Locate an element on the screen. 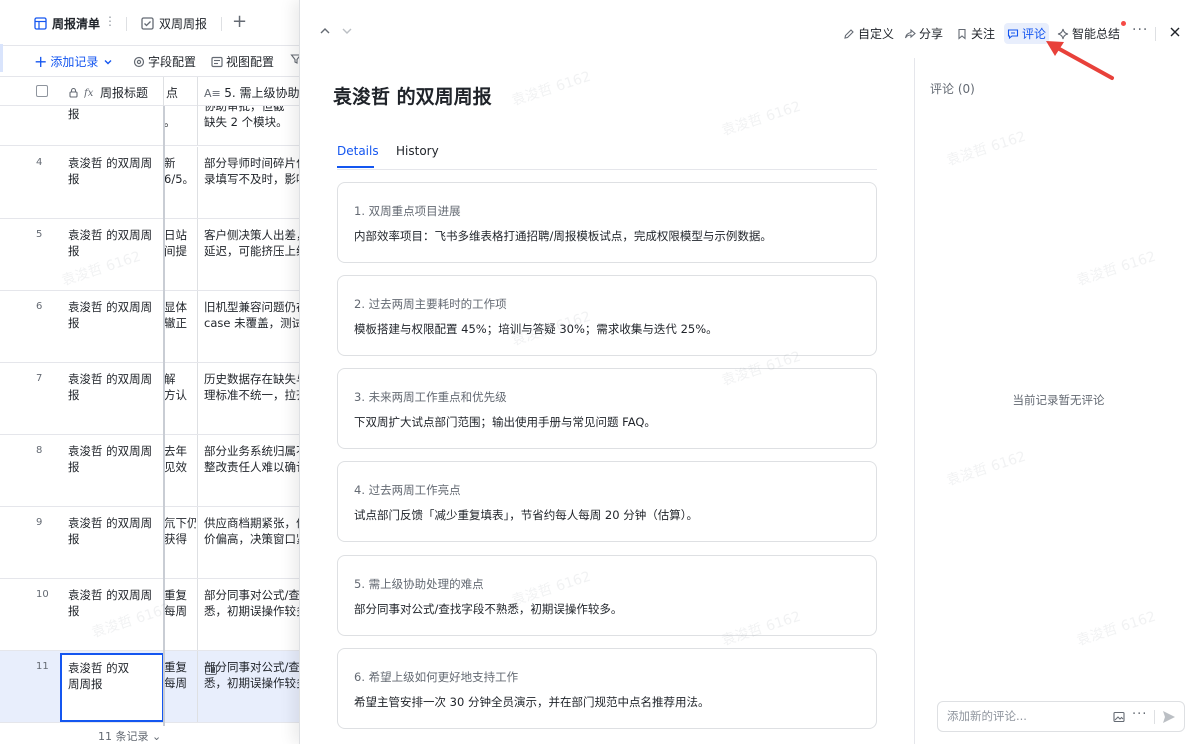 This screenshot has height=744, width=1200. add-record-button: + 添加记录 is located at coordinates (73, 61).